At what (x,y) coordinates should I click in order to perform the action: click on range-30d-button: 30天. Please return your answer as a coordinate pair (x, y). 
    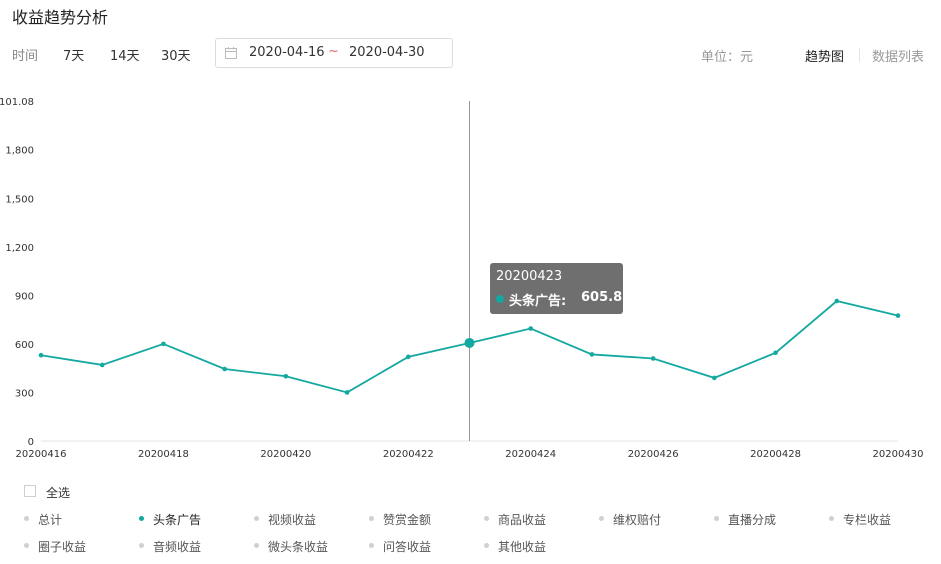
    Looking at the image, I should click on (176, 54).